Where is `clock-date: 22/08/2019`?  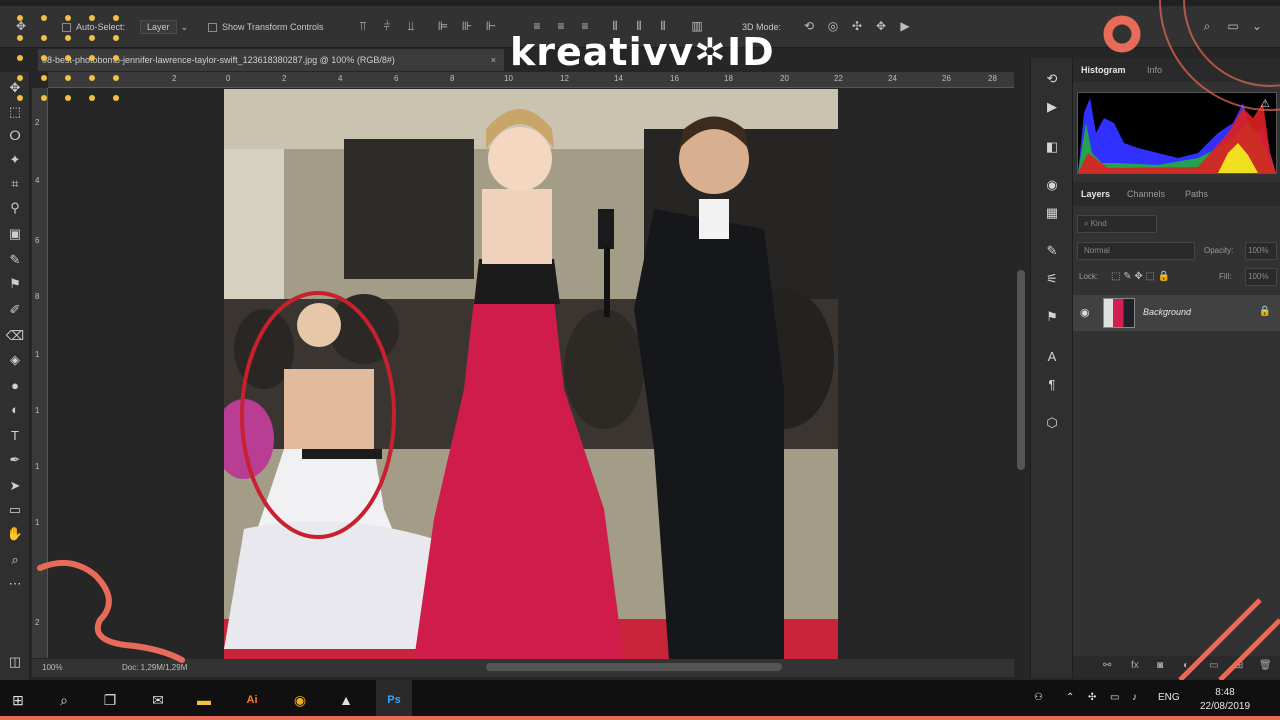 clock-date: 22/08/2019 is located at coordinates (1225, 706).